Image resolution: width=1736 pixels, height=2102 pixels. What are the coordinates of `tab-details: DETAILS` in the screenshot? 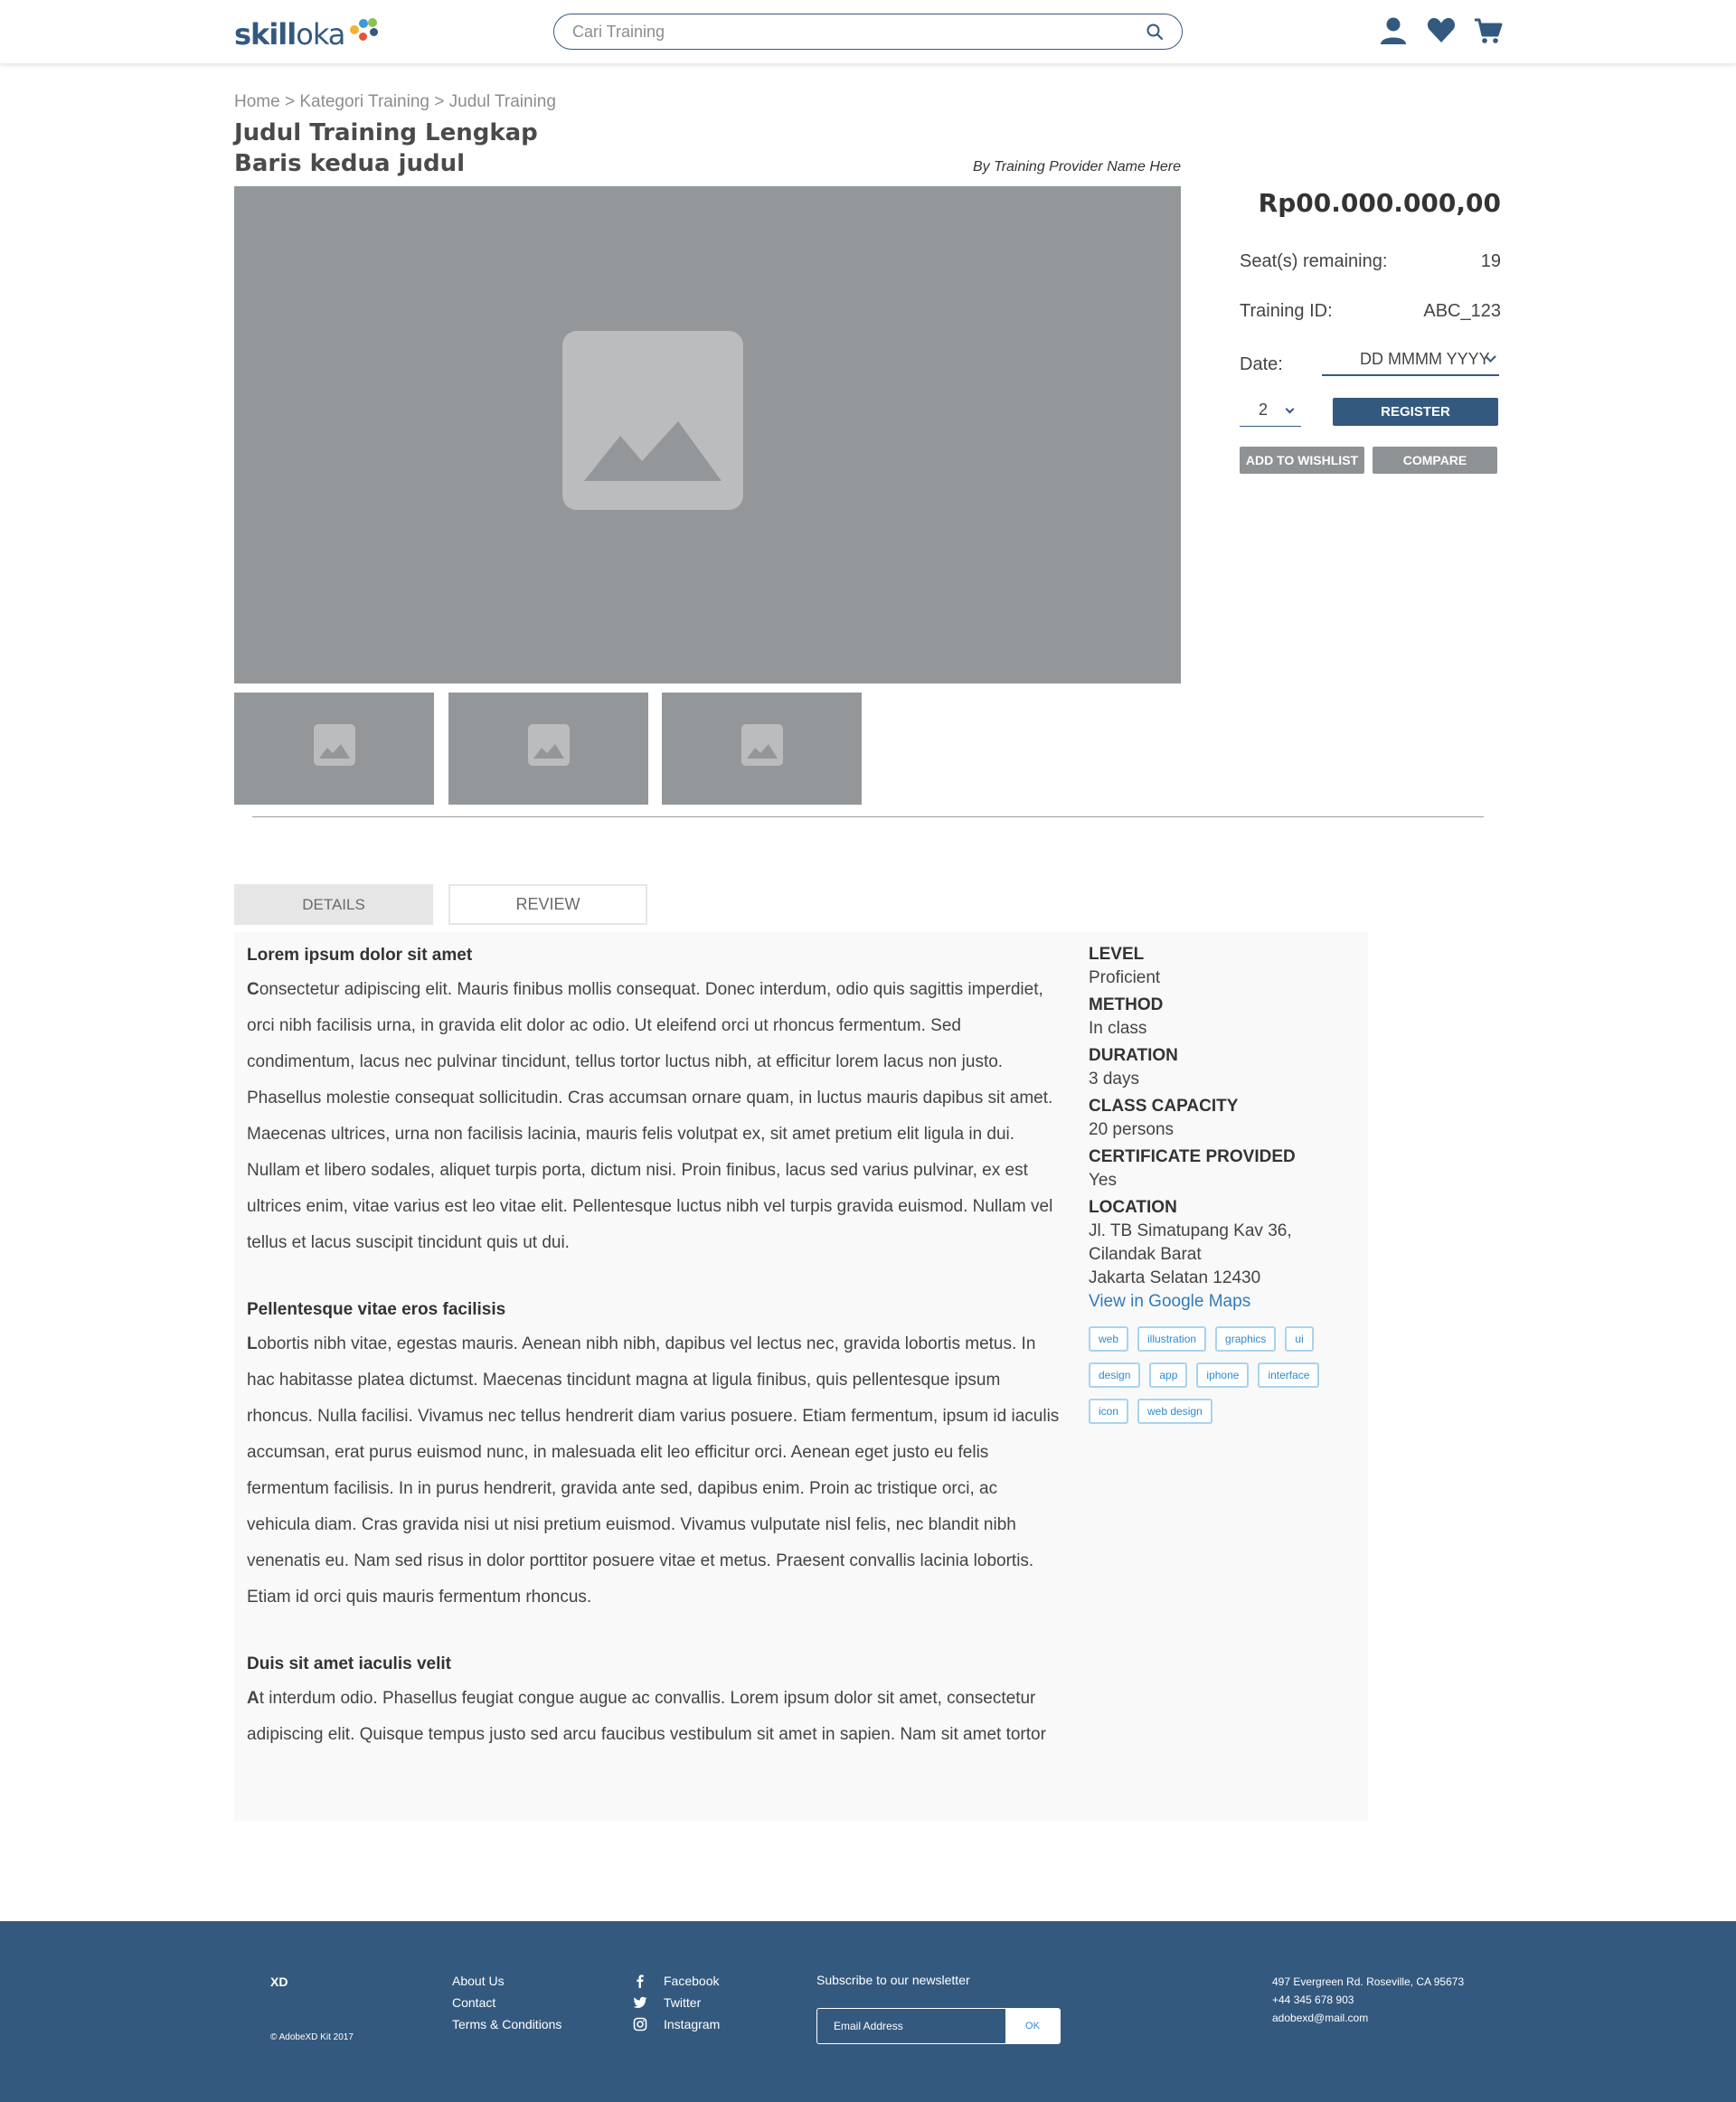 It's located at (334, 904).